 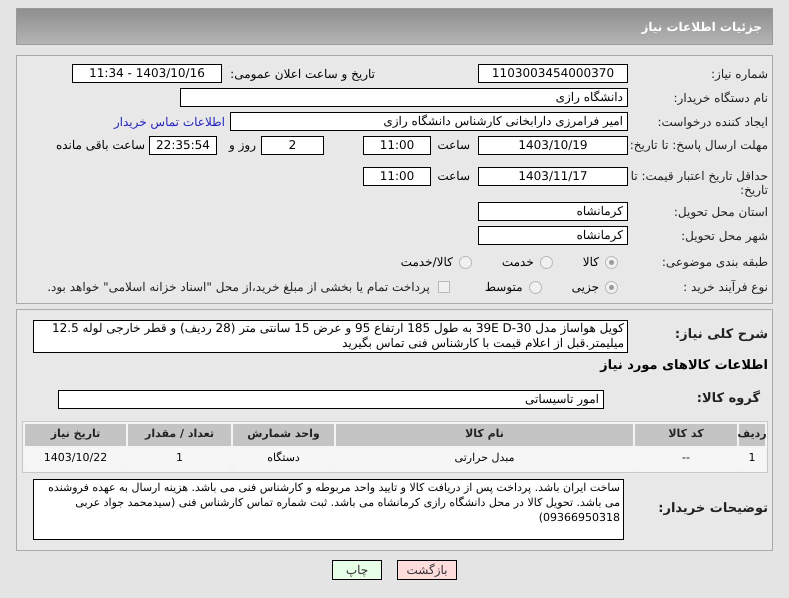 I want to click on radio-label: جزیی, so click(x=585, y=287).